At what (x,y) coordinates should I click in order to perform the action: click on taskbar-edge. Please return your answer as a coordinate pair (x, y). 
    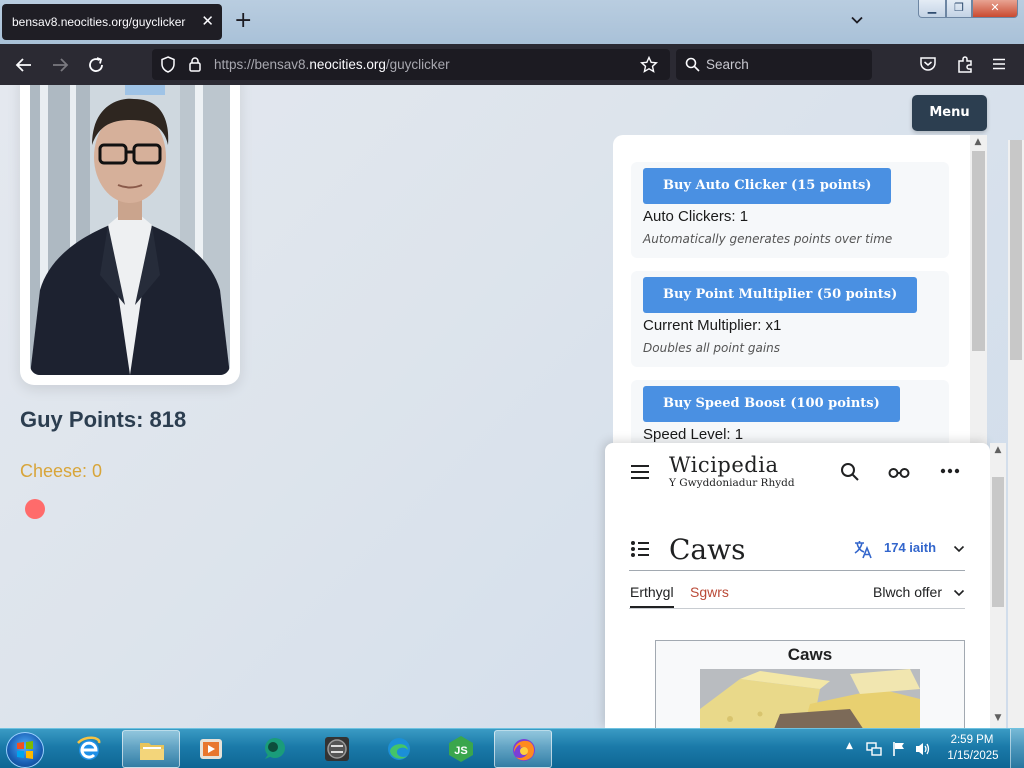
    Looking at the image, I should click on (399, 749).